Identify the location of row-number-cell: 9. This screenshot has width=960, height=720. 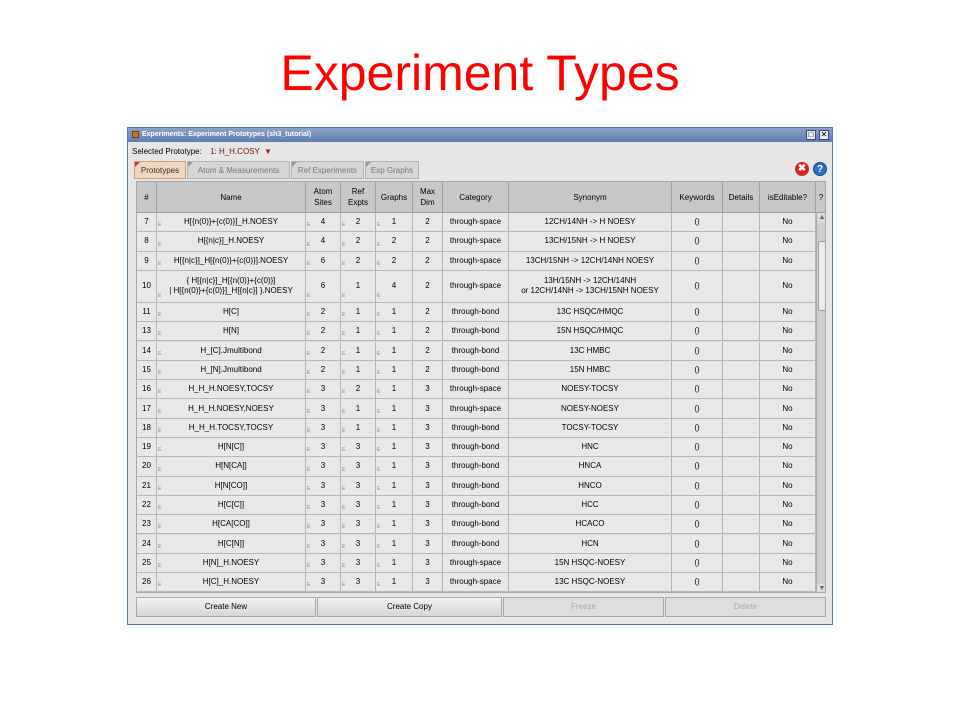
(147, 261).